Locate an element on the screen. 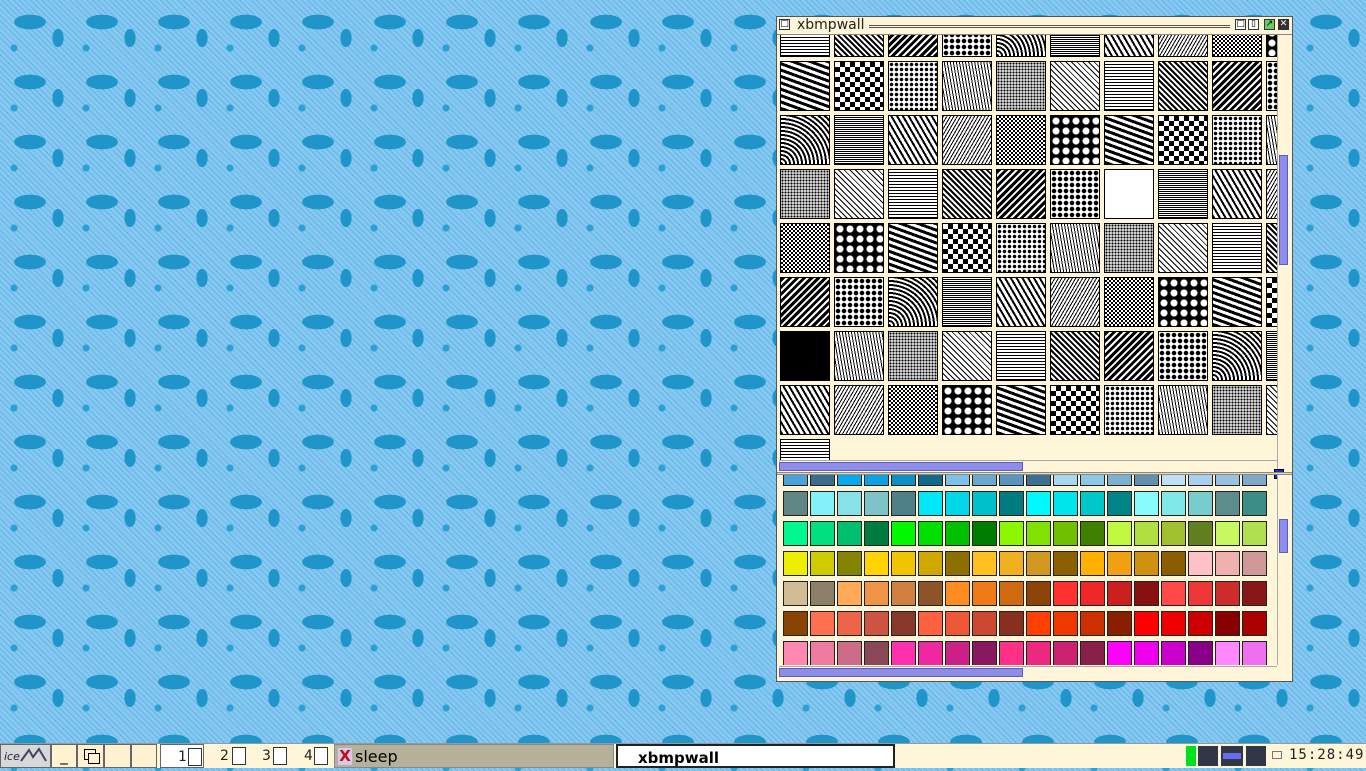 This screenshot has height=771, width=1366. net-monitor-icon2 is located at coordinates (1256, 756).